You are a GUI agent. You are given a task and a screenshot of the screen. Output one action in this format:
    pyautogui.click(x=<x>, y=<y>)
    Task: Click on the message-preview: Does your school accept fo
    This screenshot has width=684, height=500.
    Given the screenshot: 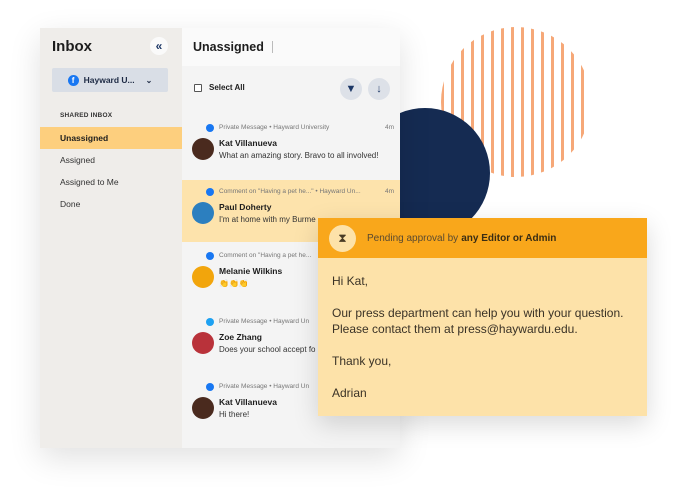 What is the action you would take?
    pyautogui.click(x=267, y=349)
    